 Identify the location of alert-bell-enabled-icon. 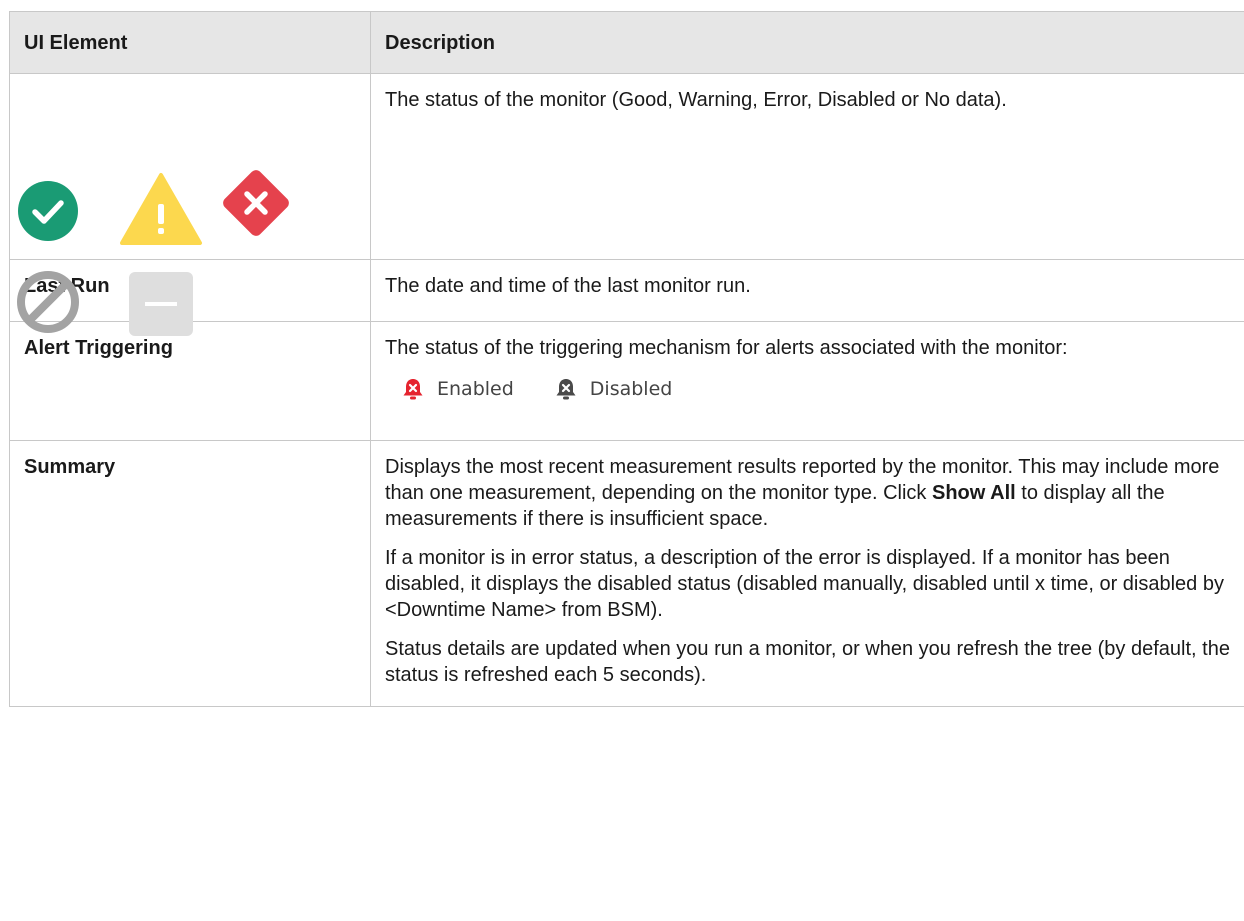
(413, 389).